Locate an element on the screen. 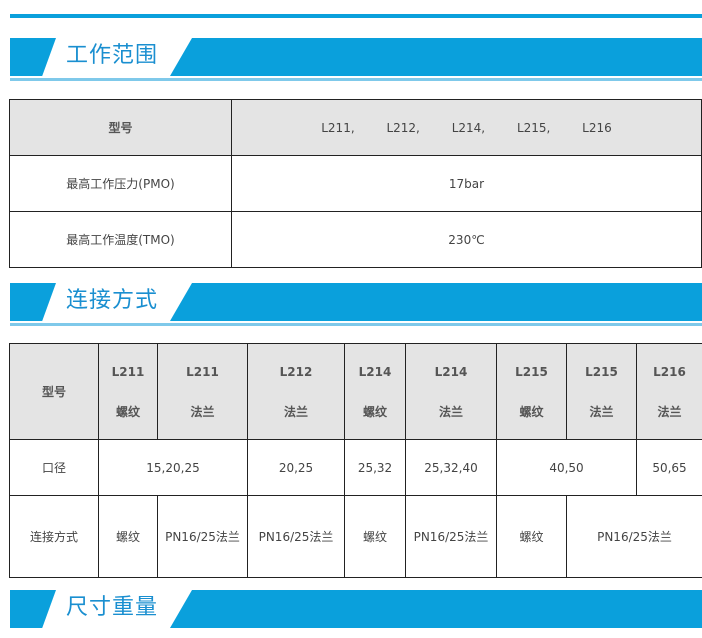 The height and width of the screenshot is (638, 702). section-title: 连接方式 is located at coordinates (112, 301).